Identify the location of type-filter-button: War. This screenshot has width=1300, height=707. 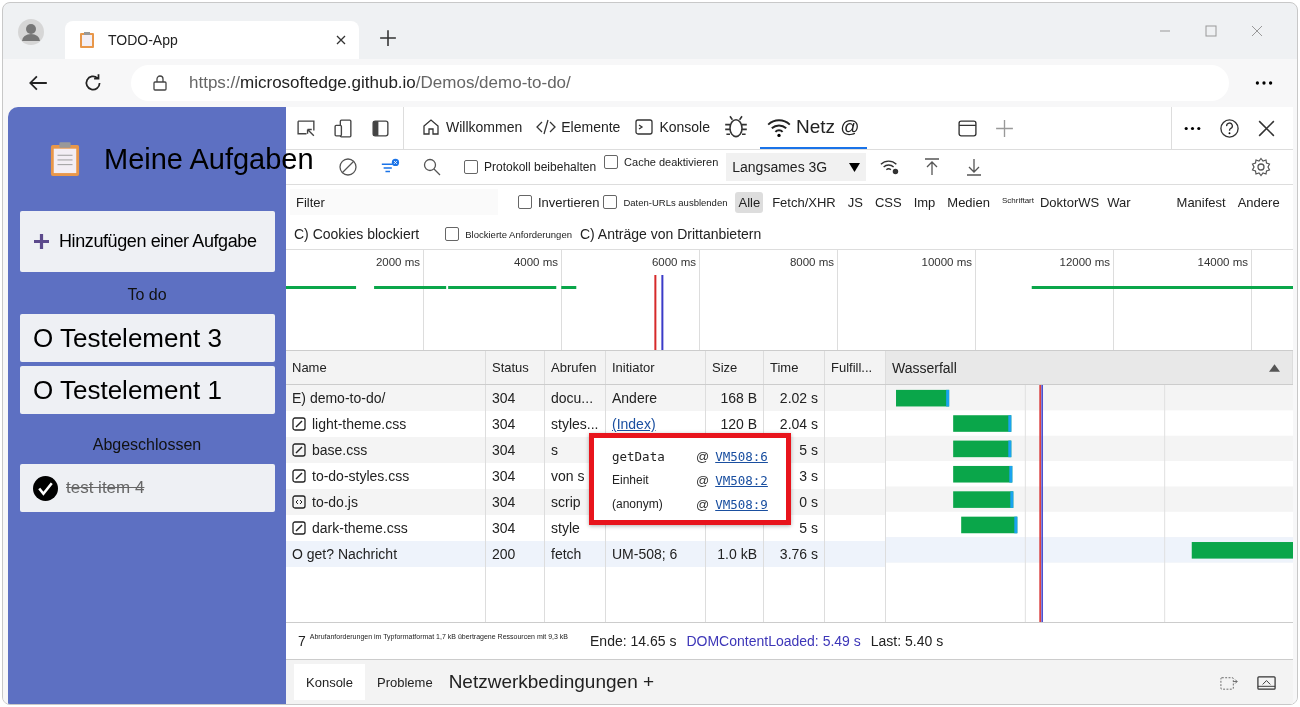
(1119, 202).